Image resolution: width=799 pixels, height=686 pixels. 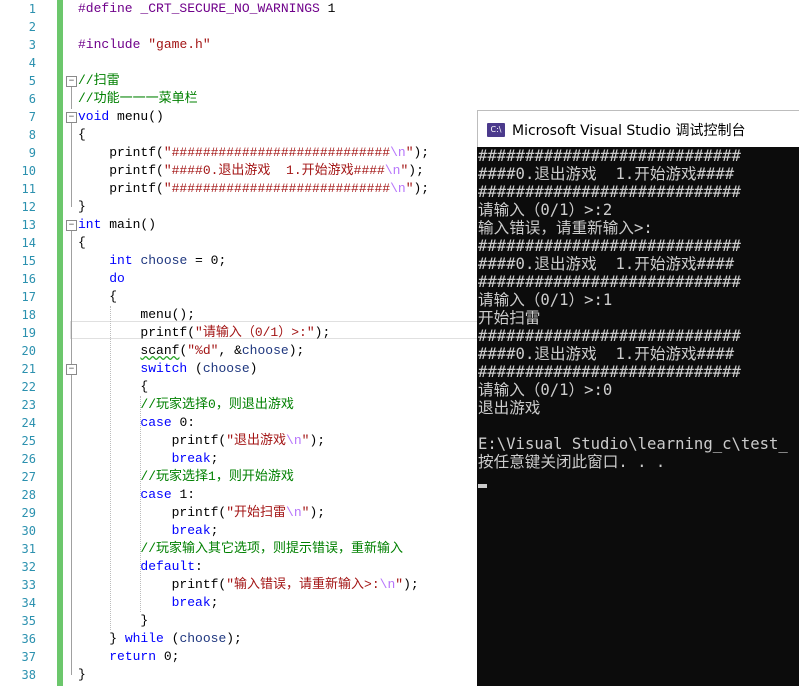 What do you see at coordinates (629, 131) in the screenshot?
I see `console-title: Microsoft Visual Studio 调试控制台` at bounding box center [629, 131].